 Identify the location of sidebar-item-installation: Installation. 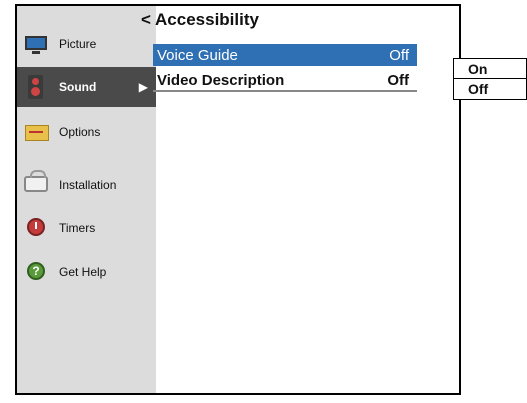
(86, 185).